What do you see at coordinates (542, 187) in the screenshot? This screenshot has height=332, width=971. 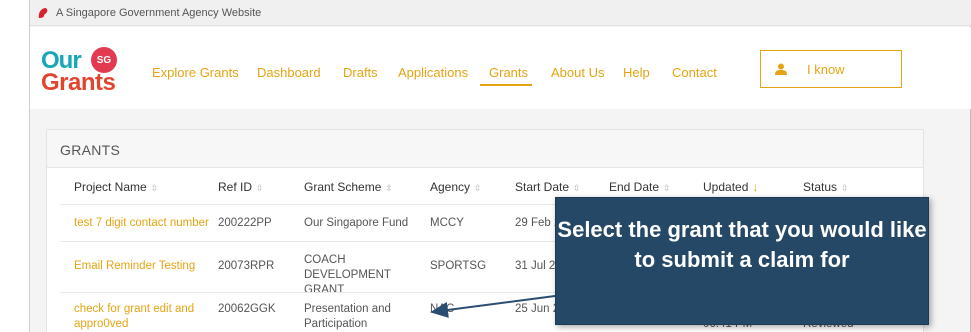 I see `header-label: Start Date` at bounding box center [542, 187].